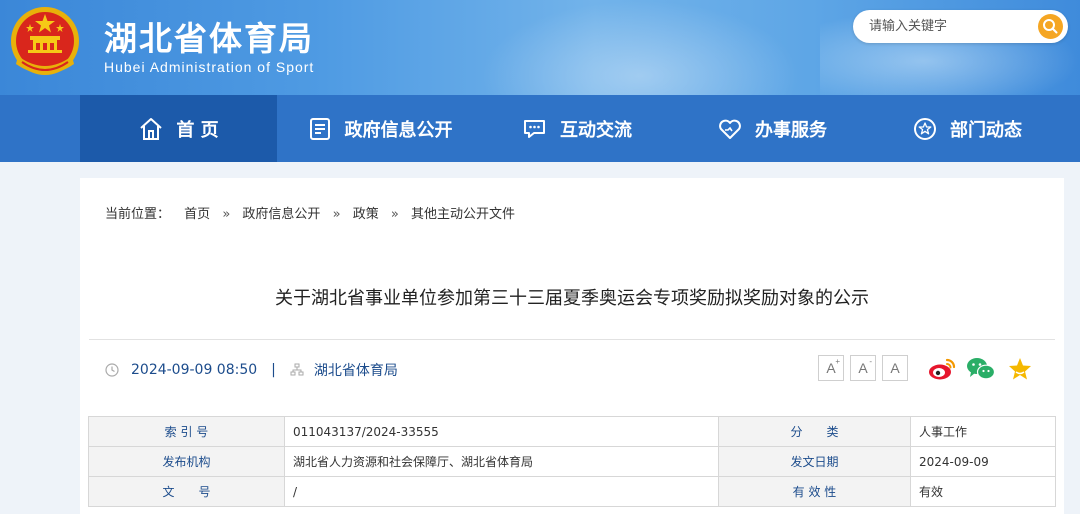 The image size is (1080, 514). I want to click on category-value: 人事工作, so click(983, 431).